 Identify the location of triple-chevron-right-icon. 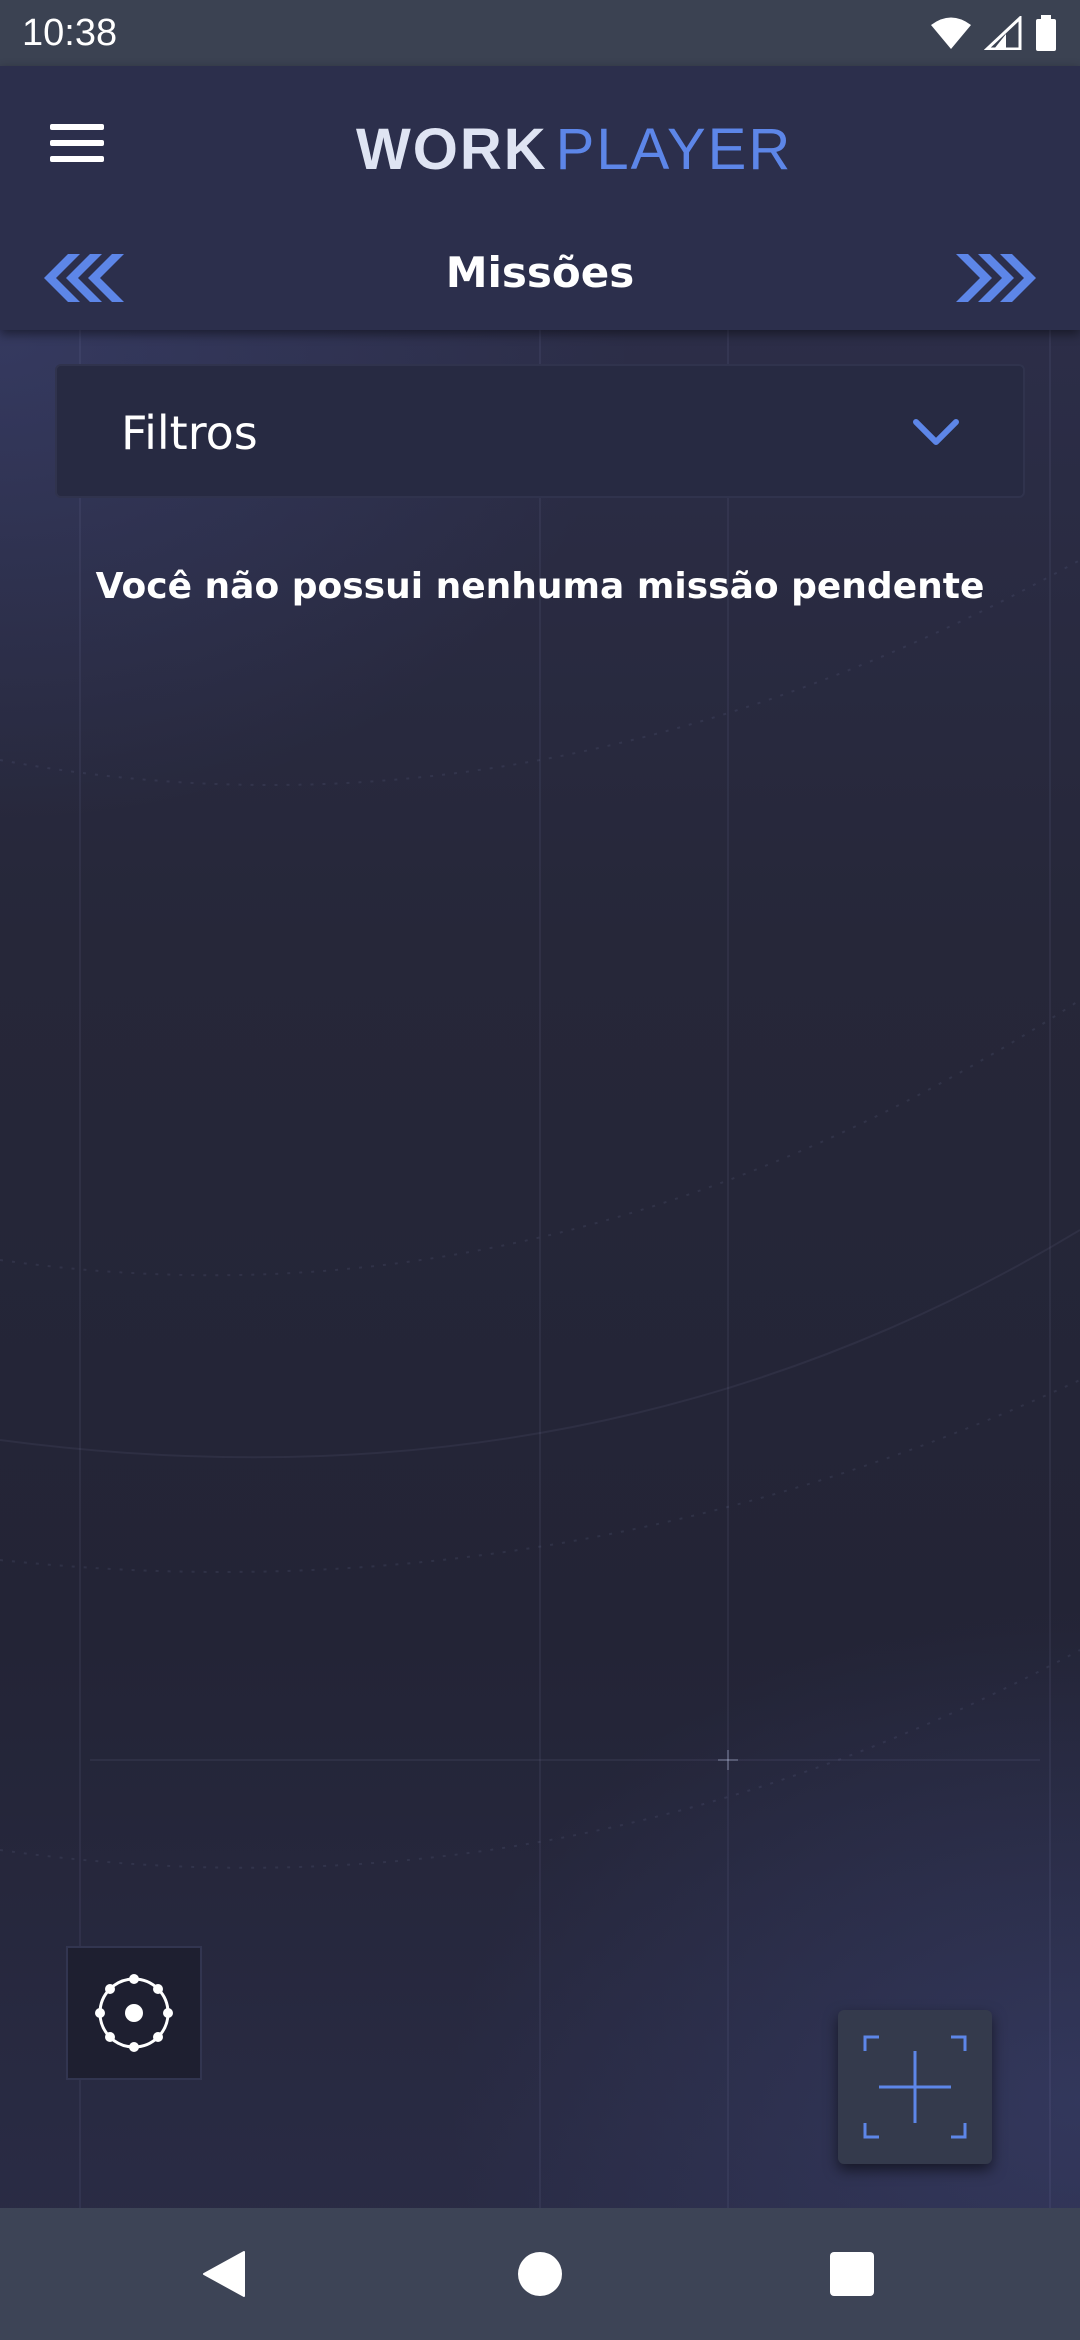
(997, 278).